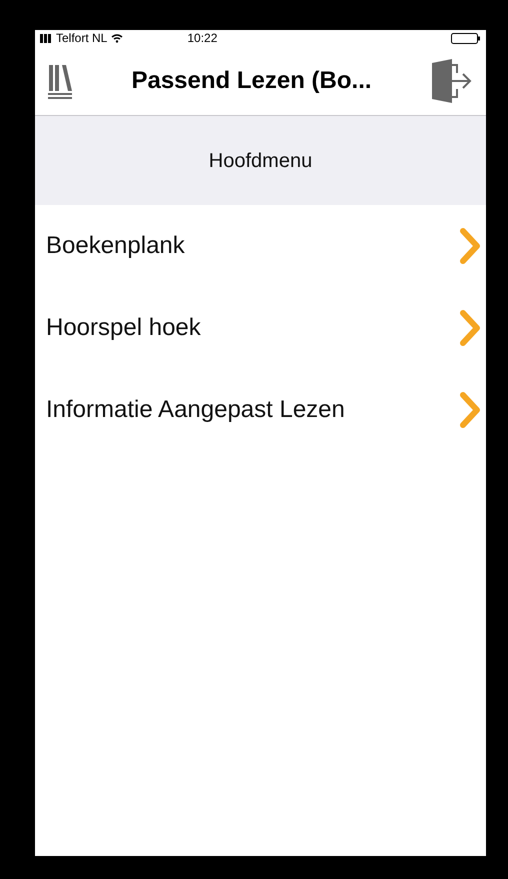 Image resolution: width=508 pixels, height=879 pixels. What do you see at coordinates (452, 80) in the screenshot?
I see `exit-door-icon` at bounding box center [452, 80].